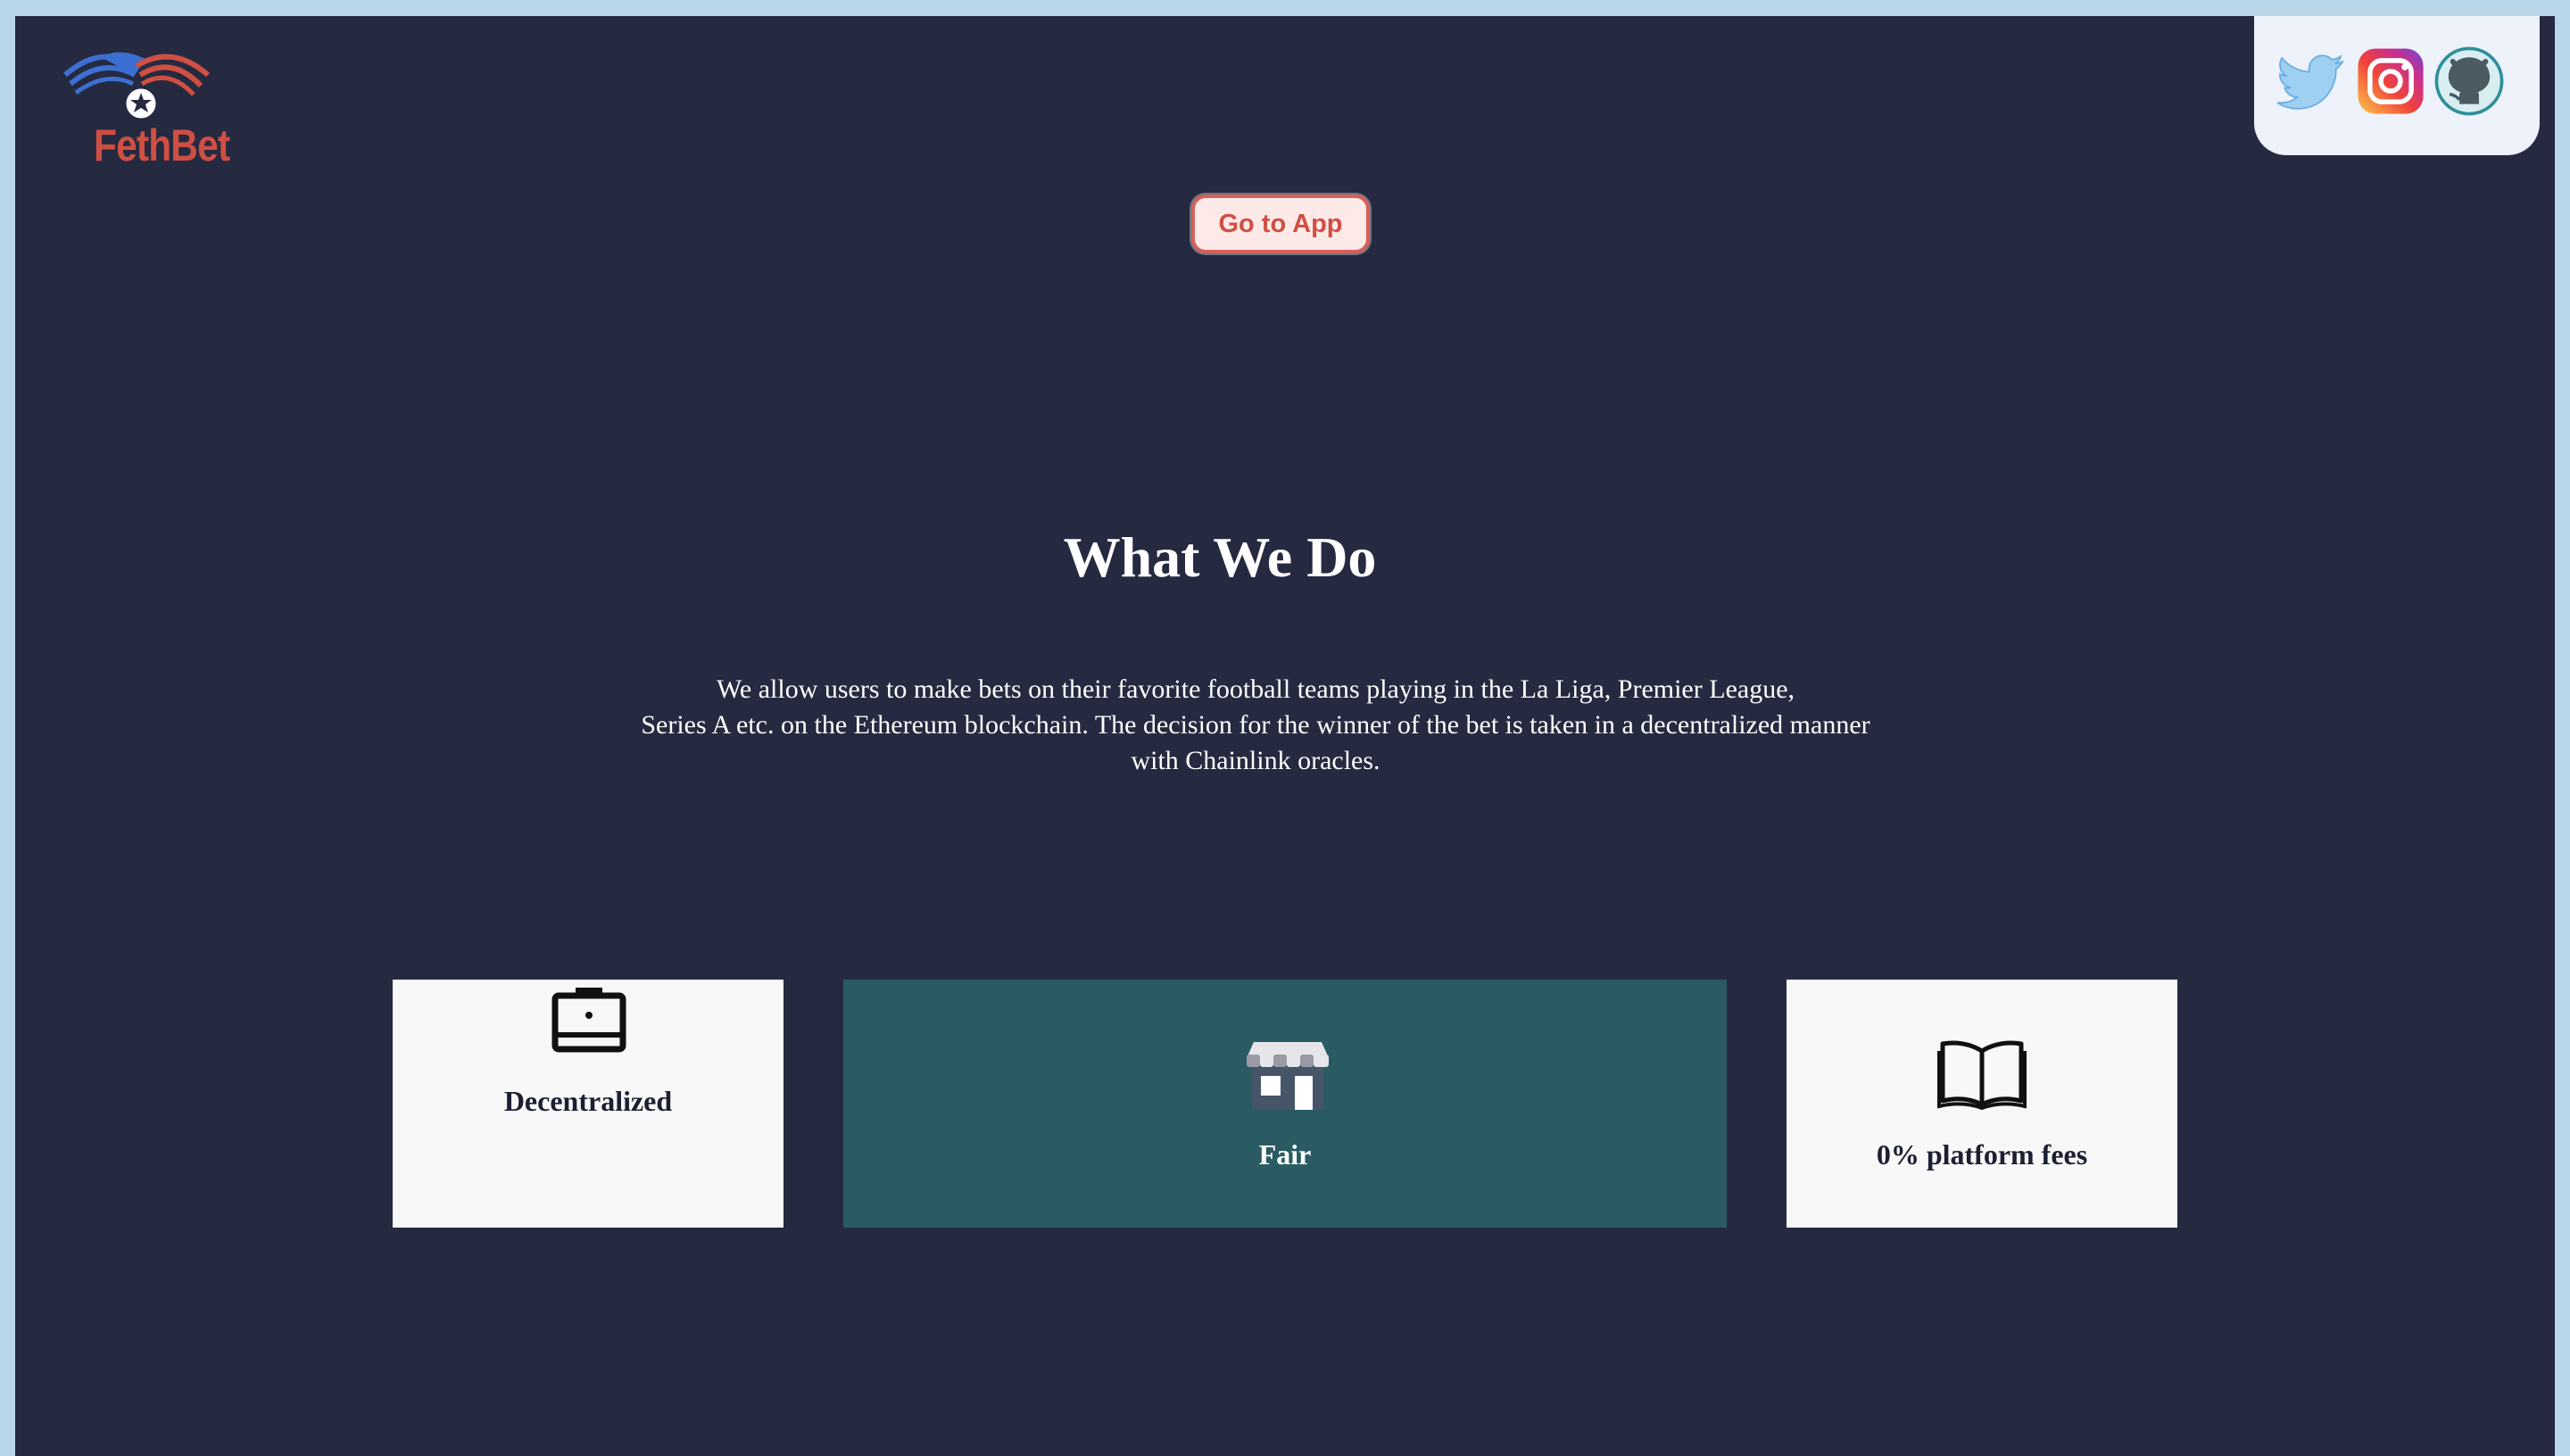 This screenshot has height=1456, width=2570. What do you see at coordinates (162, 145) in the screenshot?
I see `brand-name: FethBet` at bounding box center [162, 145].